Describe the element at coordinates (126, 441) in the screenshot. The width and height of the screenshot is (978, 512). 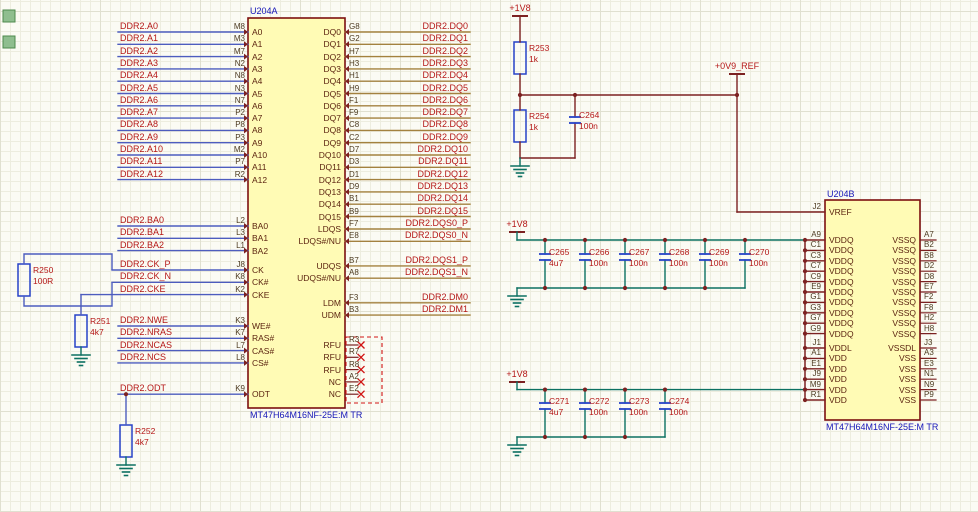
I see `resistor-R252` at that location.